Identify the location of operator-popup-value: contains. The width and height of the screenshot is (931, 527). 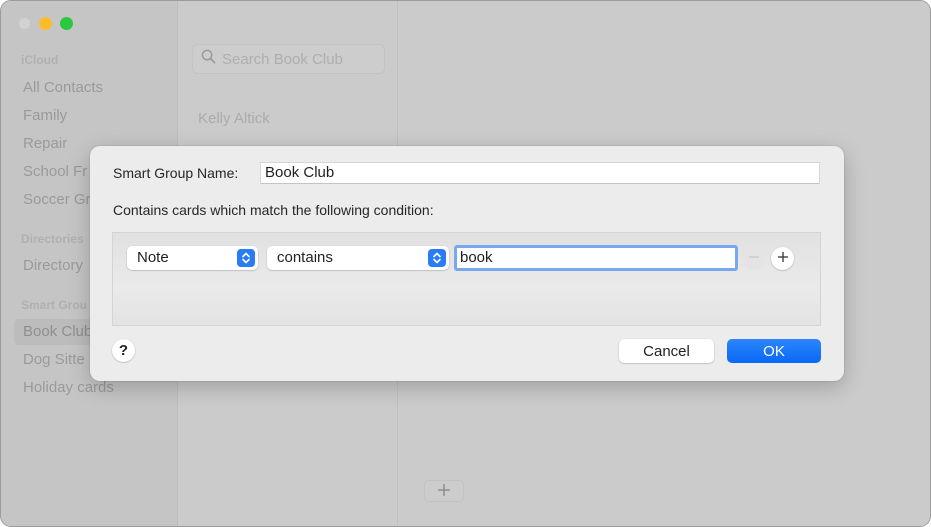
(305, 257).